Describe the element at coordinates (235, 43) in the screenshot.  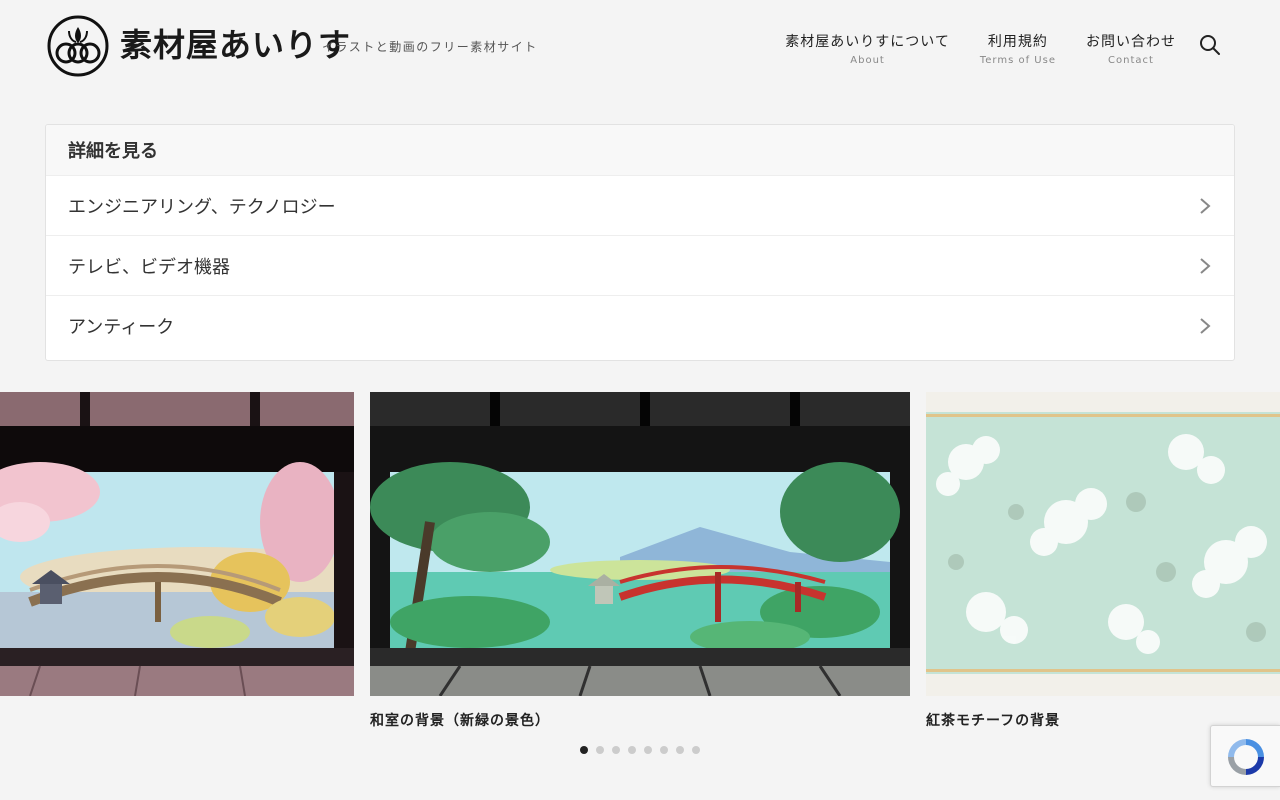
I see `site-logo-text: 素材屋あいりす` at that location.